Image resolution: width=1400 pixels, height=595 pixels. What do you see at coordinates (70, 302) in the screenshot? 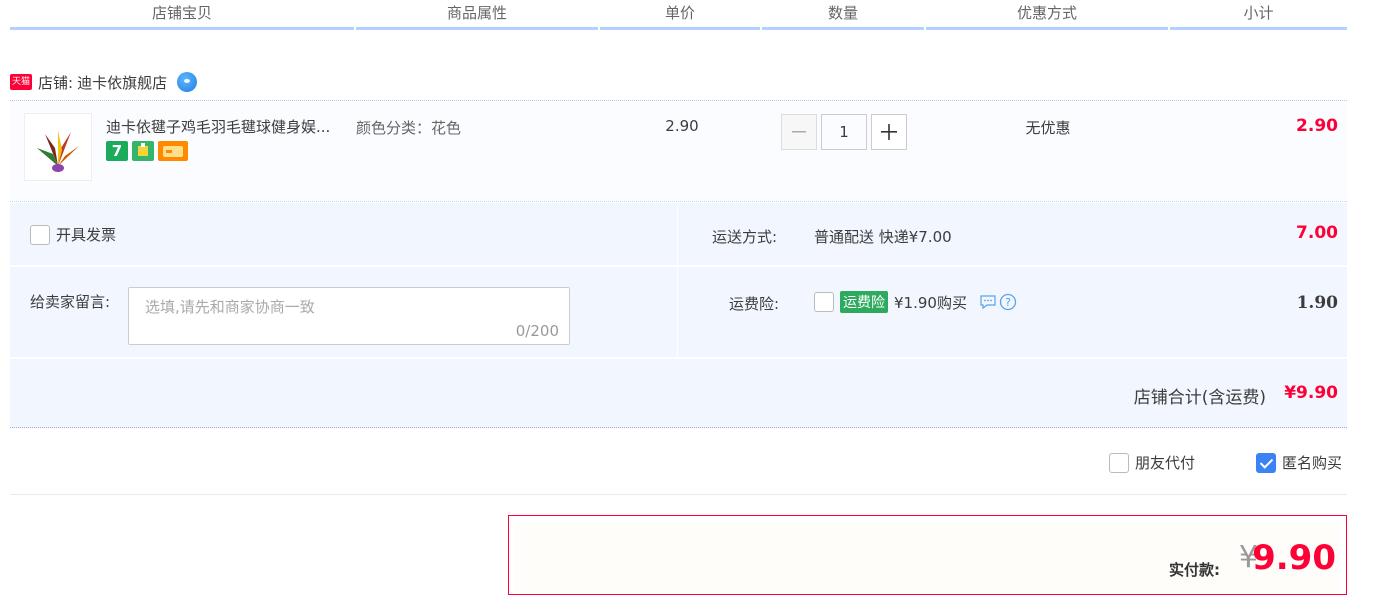
I see `message-label: 给卖家留言:` at bounding box center [70, 302].